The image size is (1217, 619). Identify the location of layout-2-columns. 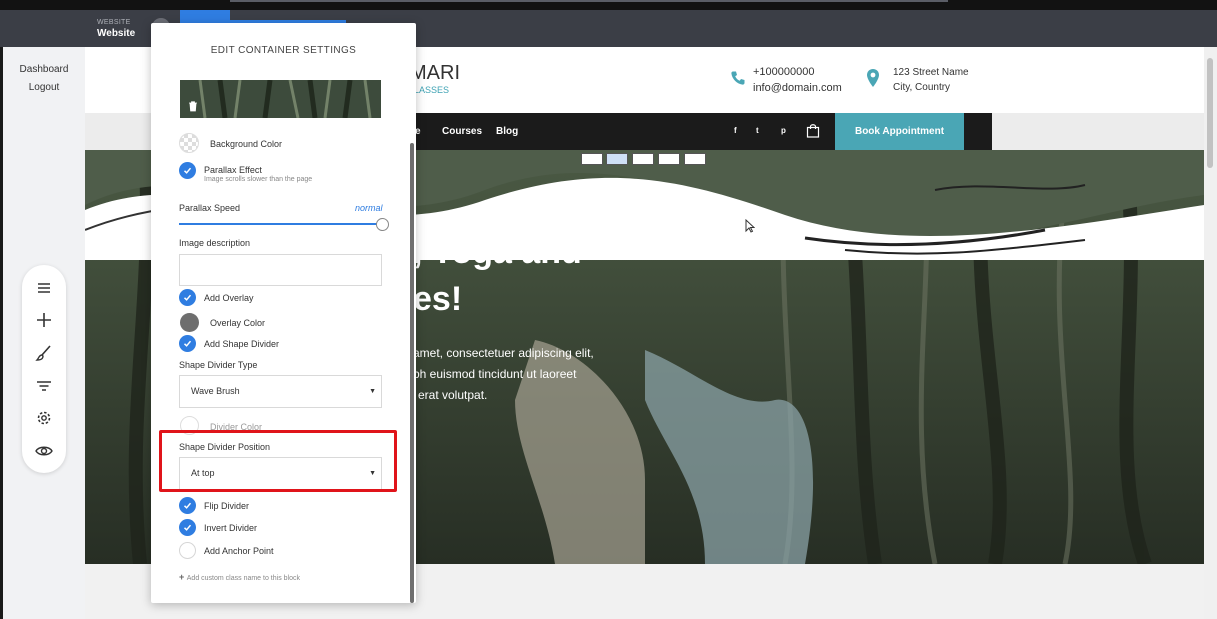
(617, 159).